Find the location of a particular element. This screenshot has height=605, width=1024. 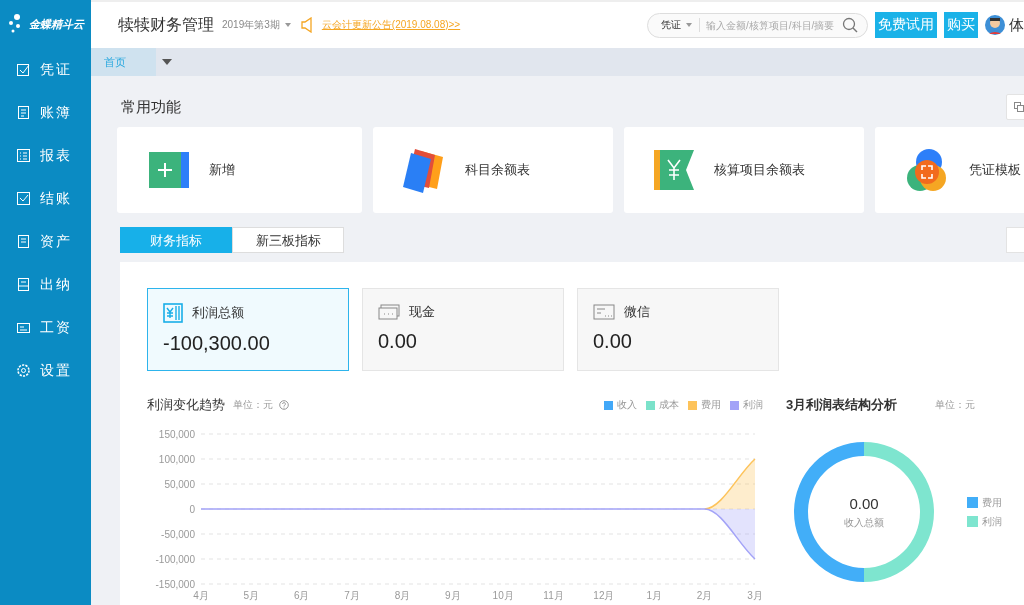

metric-value: -100,300.00 is located at coordinates (217, 343).